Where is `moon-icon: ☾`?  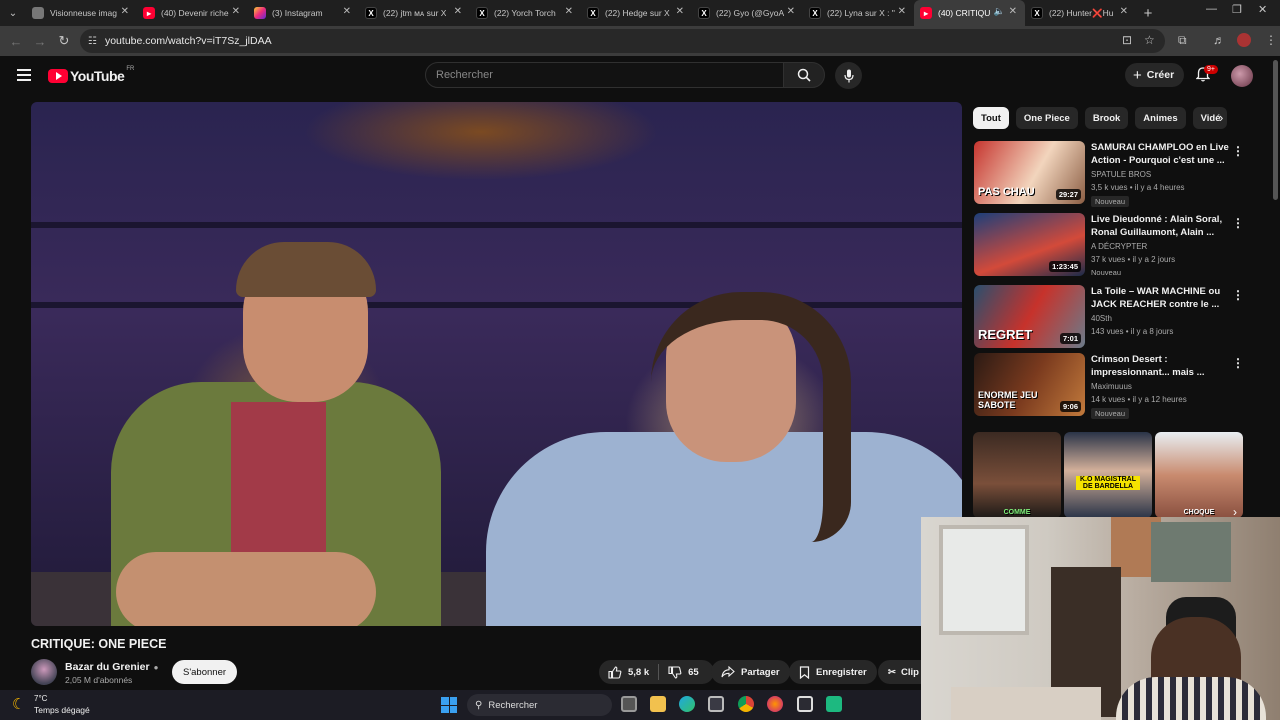
moon-icon: ☾ is located at coordinates (18, 704).